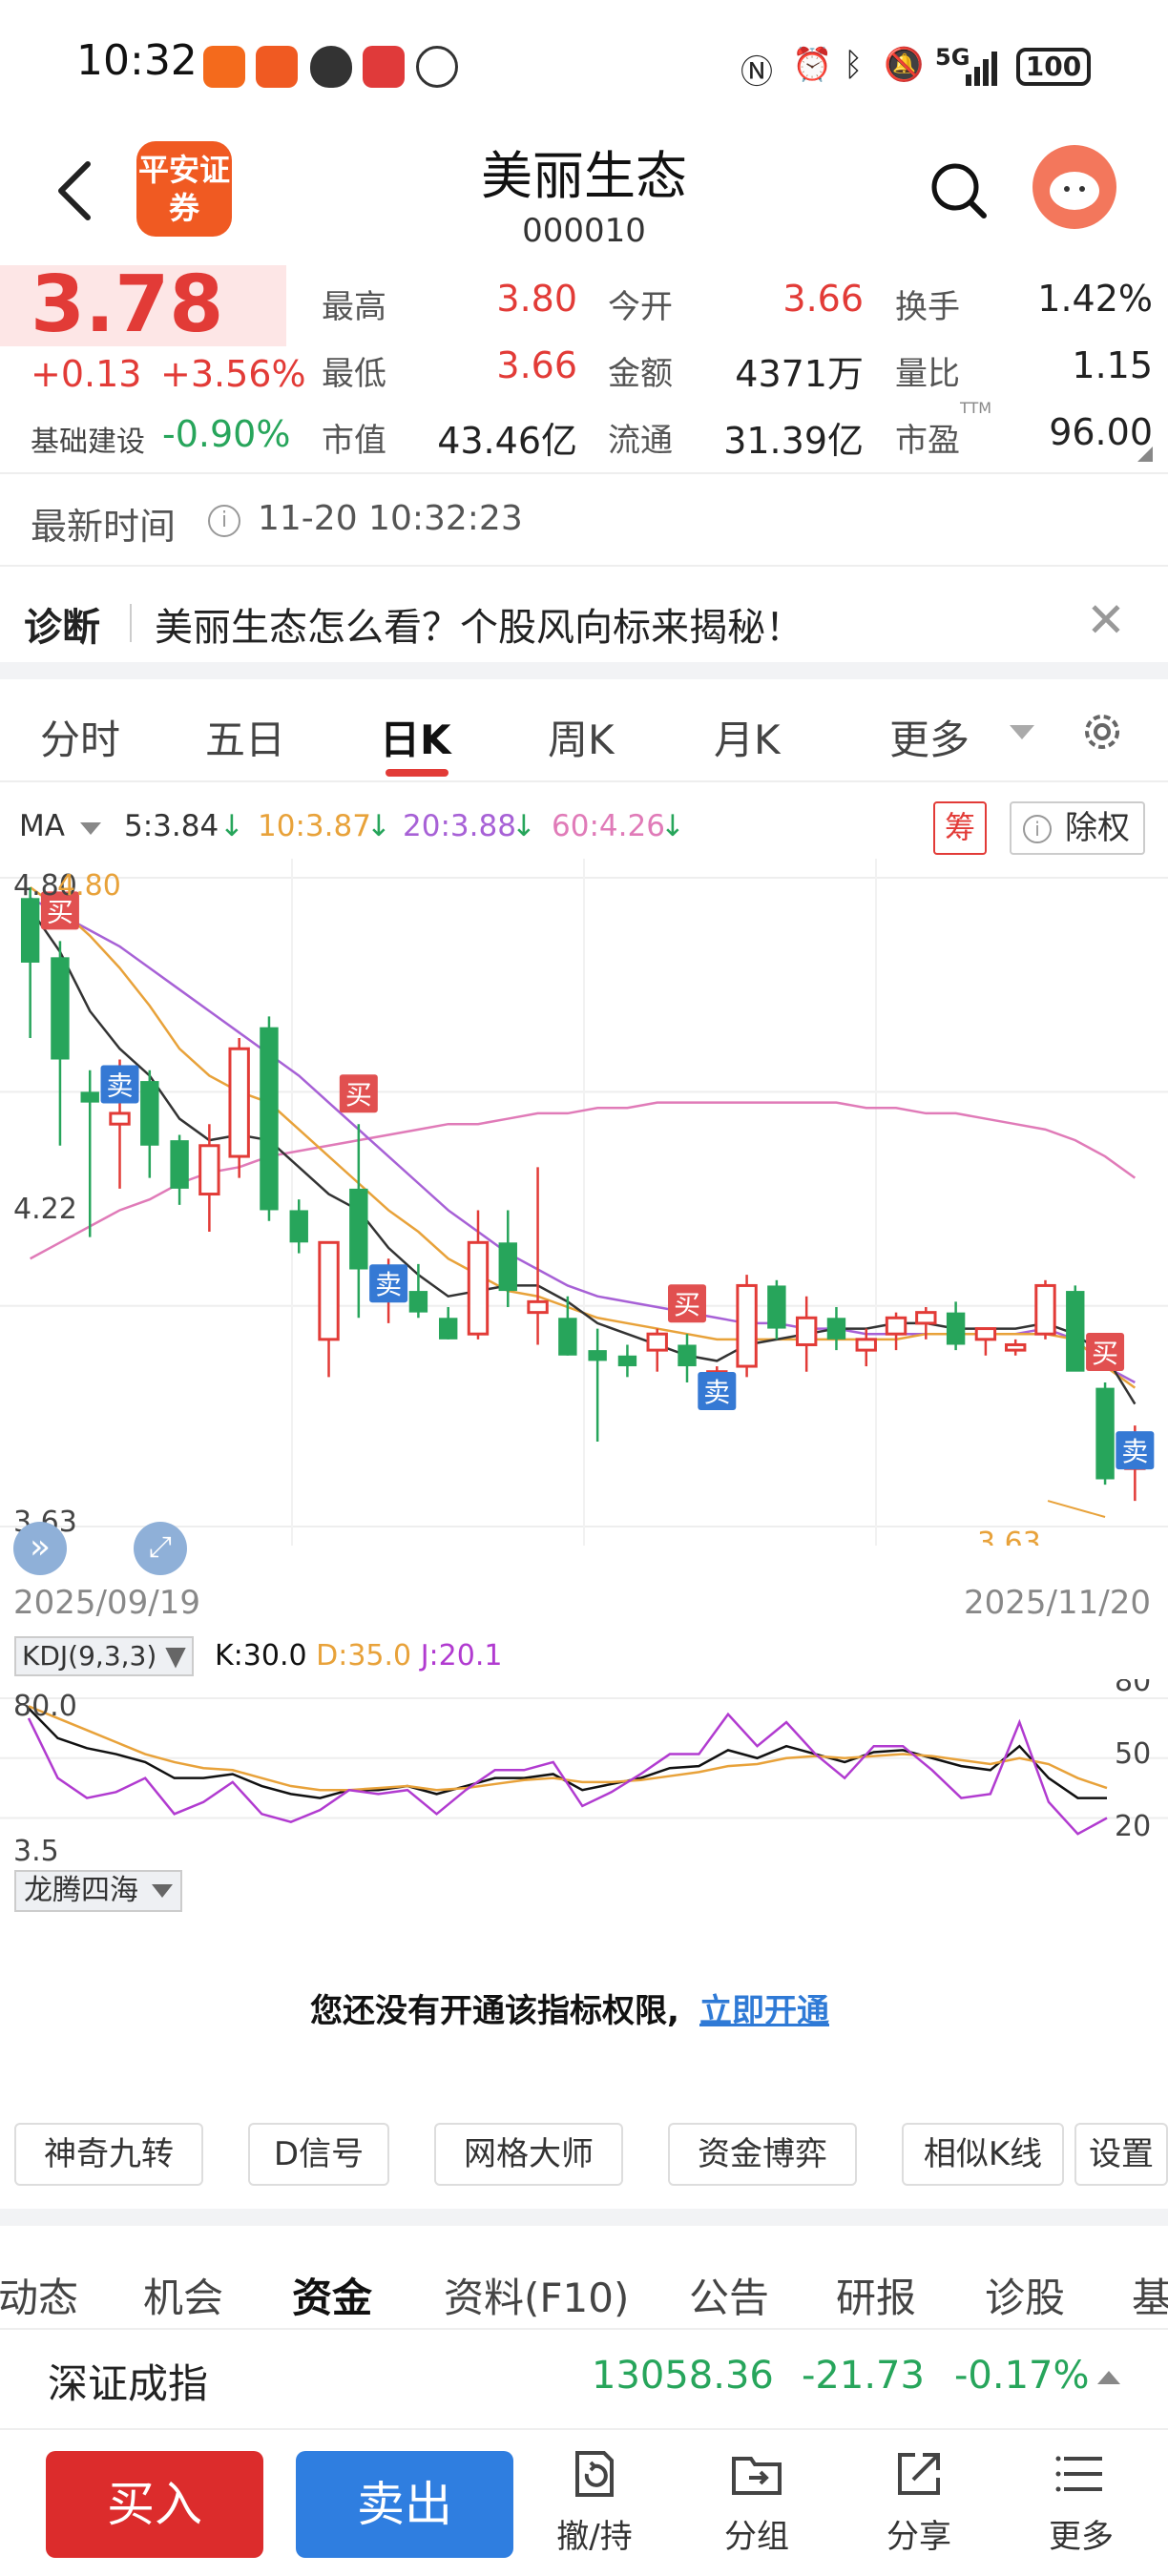 The image size is (1168, 2576). I want to click on stock-header: 平安证券 美丽生态 000010, so click(584, 193).